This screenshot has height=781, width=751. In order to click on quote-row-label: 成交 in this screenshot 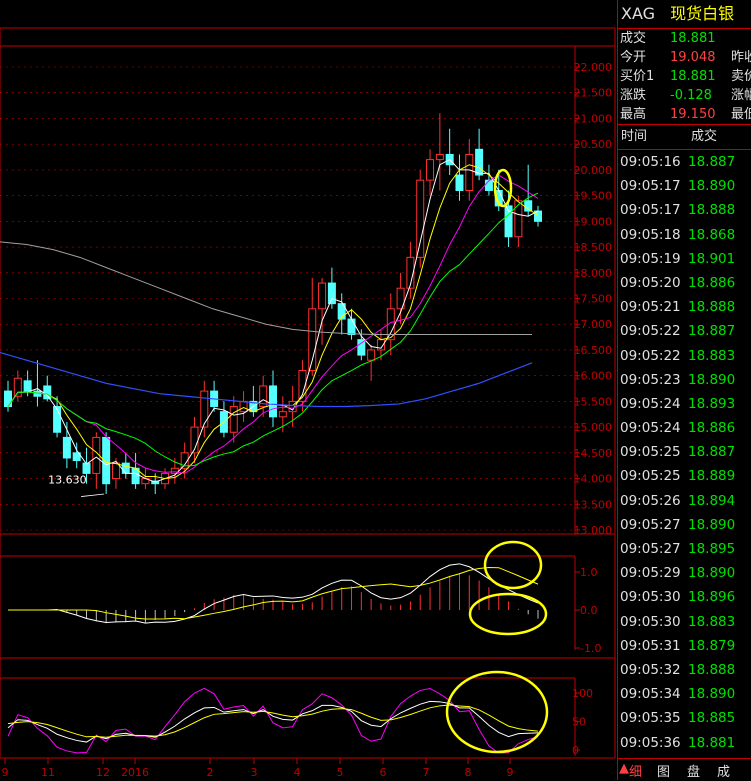, I will do `click(633, 38)`.